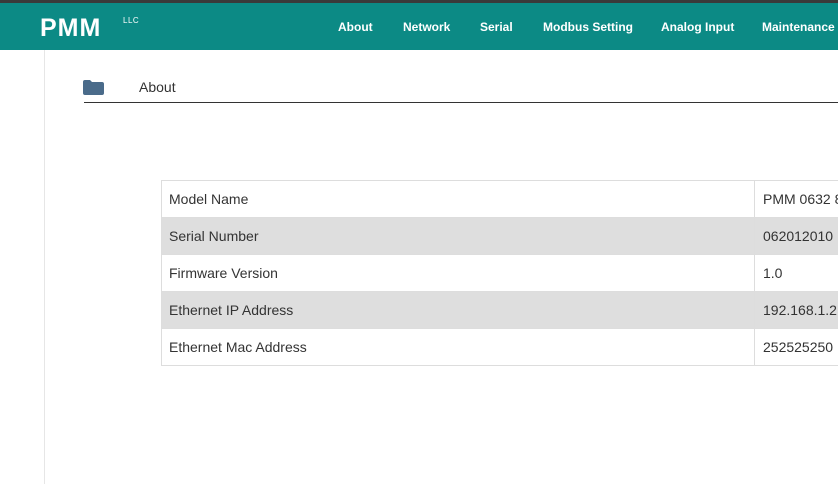  I want to click on row-label: Ethernet IP Address, so click(231, 310).